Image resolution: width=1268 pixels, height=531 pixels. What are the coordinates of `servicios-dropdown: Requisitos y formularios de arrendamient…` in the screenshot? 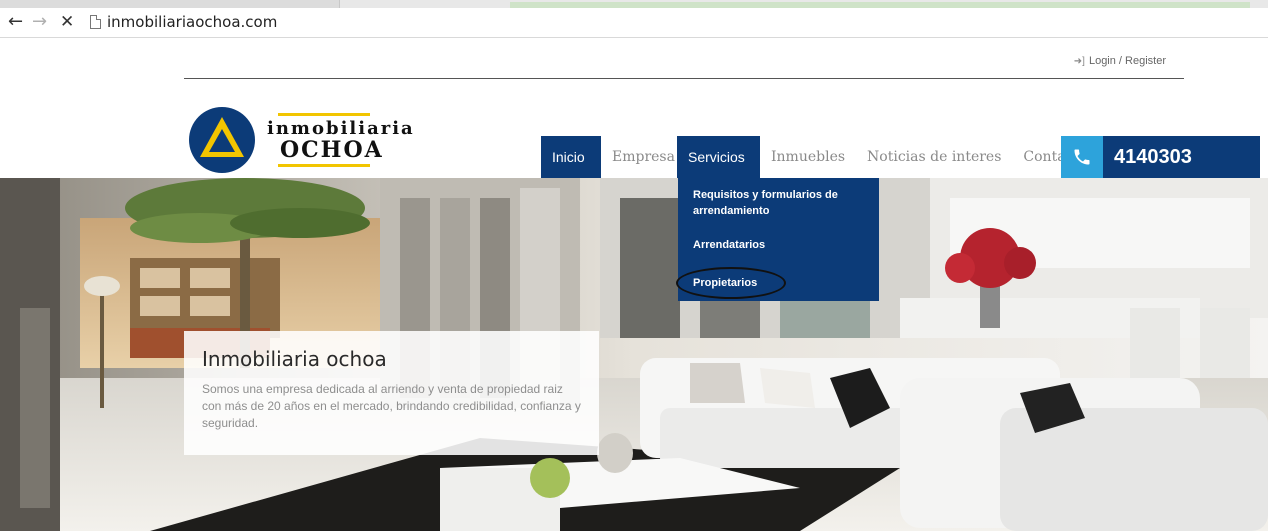 It's located at (777, 239).